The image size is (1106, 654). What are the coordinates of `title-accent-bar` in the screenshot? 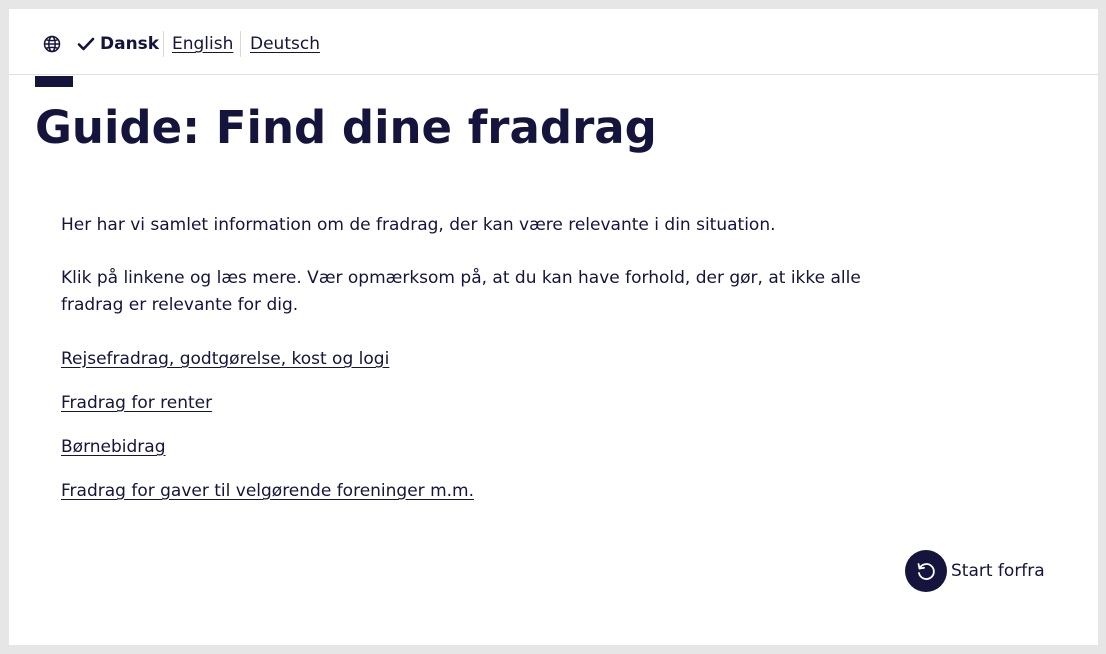 It's located at (54, 81).